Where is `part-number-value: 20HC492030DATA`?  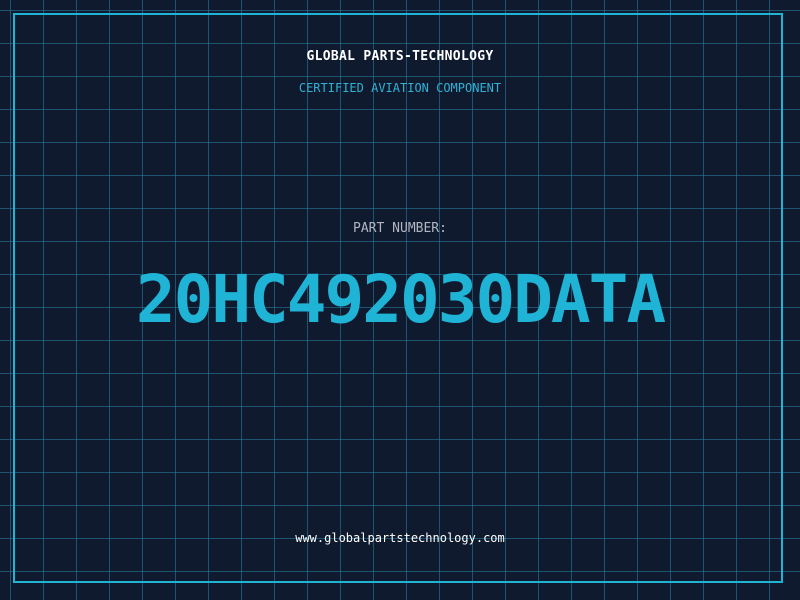 part-number-value: 20HC492030DATA is located at coordinates (400, 299).